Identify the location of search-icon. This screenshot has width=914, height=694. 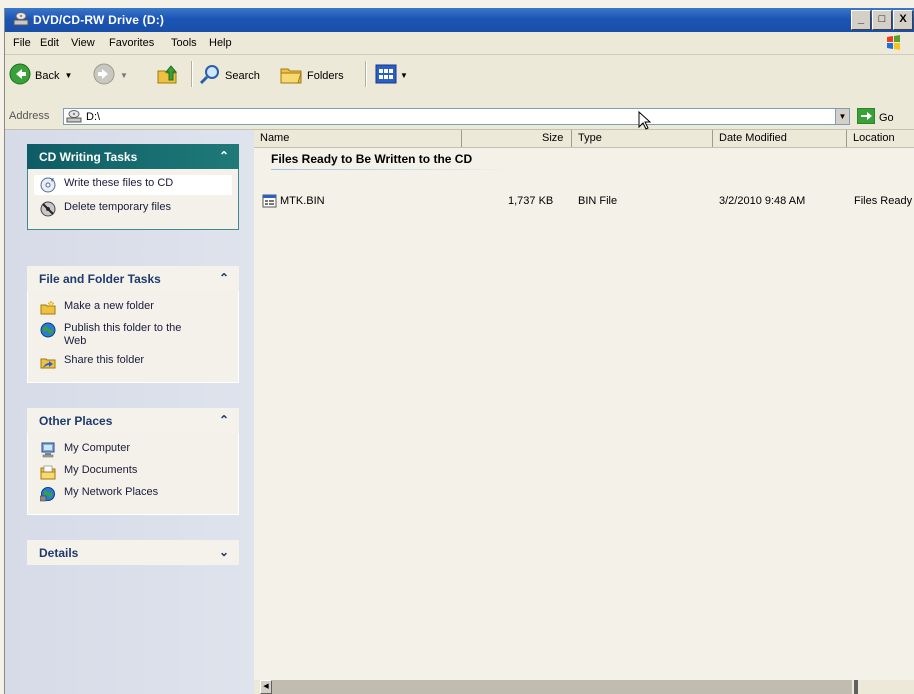
(210, 75).